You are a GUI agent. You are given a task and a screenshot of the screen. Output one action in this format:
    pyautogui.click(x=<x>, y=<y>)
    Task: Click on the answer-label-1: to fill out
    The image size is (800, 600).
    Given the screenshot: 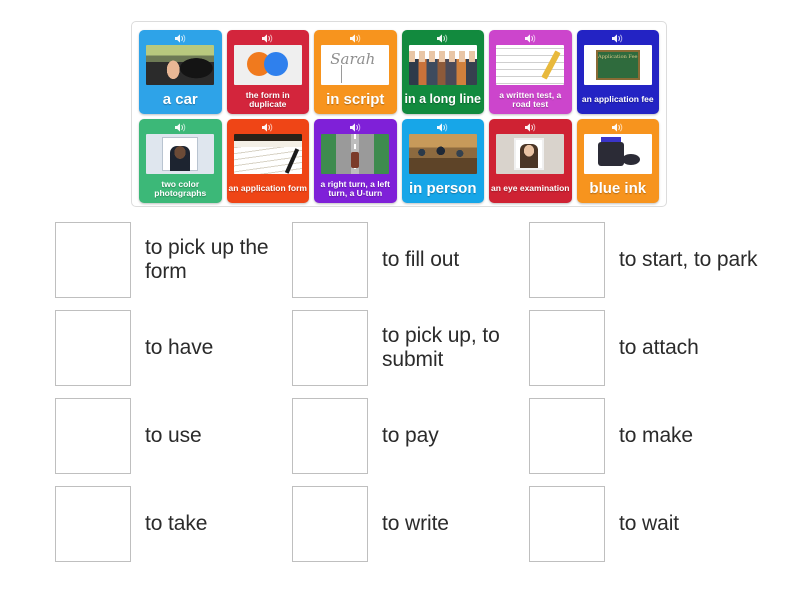 What is the action you would take?
    pyautogui.click(x=421, y=259)
    